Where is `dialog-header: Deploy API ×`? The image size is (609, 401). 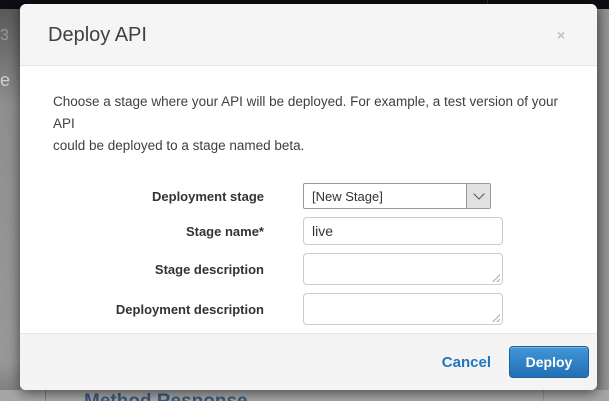
dialog-header: Deploy API × is located at coordinates (308, 35).